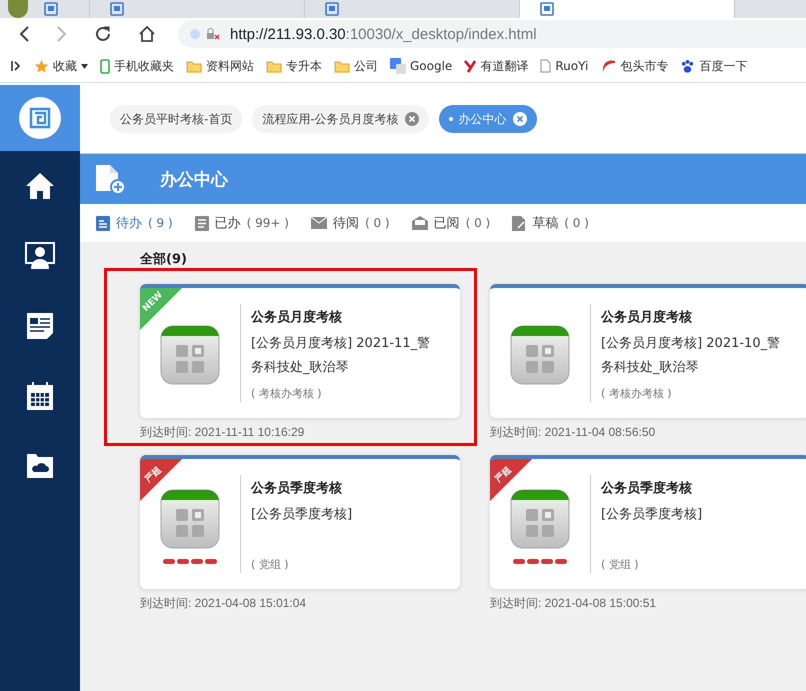  I want to click on bookmark: RuoYi, so click(564, 66).